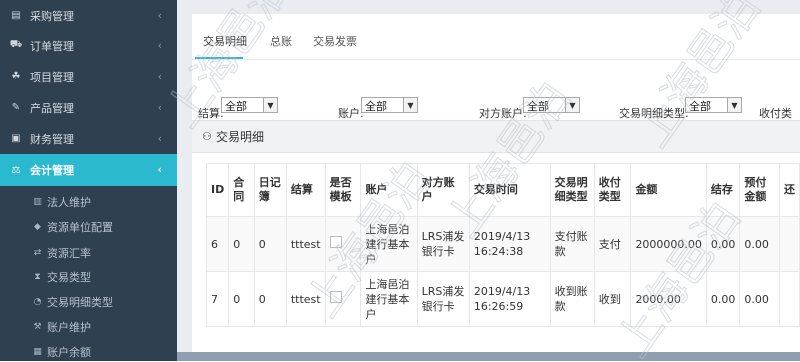 Image resolution: width=800 pixels, height=362 pixels. What do you see at coordinates (759, 190) in the screenshot?
I see `col-header-prepaid: 预付金额` at bounding box center [759, 190].